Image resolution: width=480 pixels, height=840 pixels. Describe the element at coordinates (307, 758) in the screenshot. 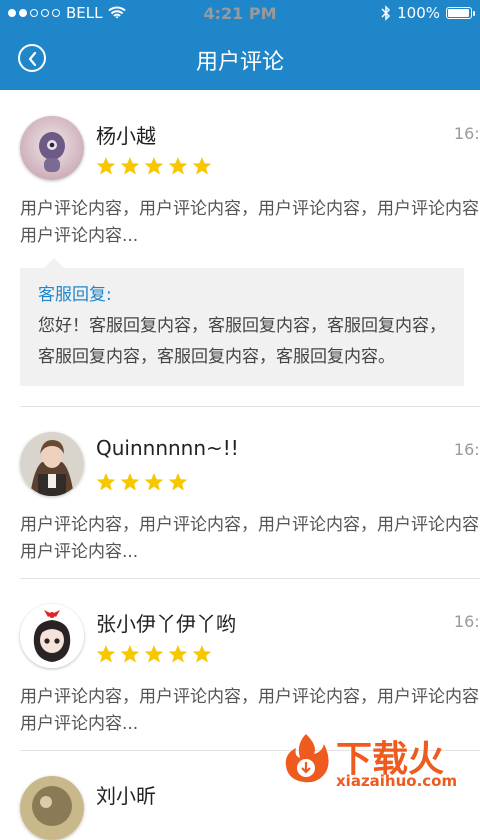

I see `flame-logo-icon` at that location.